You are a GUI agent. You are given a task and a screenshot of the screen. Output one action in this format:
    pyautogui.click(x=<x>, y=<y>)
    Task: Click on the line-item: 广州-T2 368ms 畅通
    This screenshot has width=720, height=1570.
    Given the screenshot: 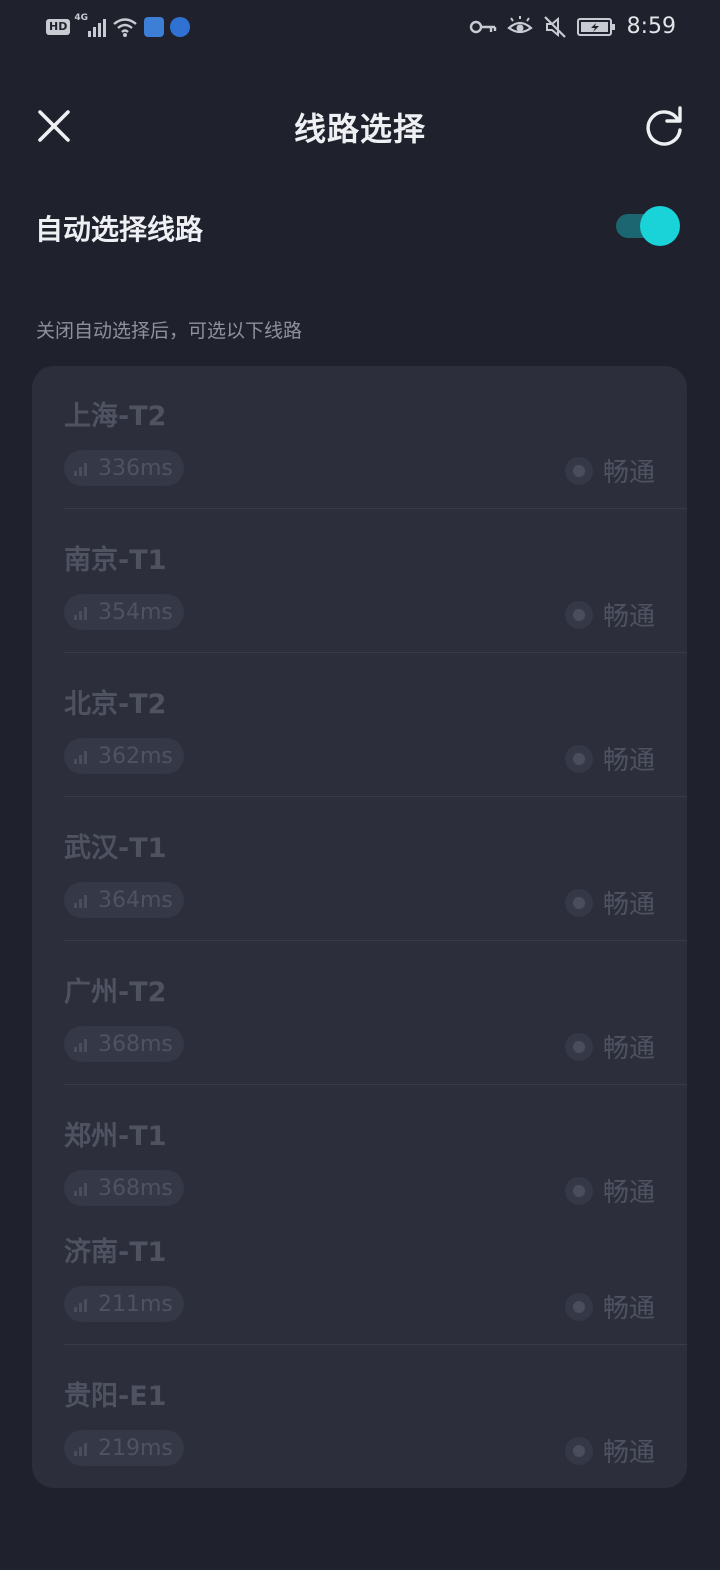 What is the action you would take?
    pyautogui.click(x=359, y=1012)
    